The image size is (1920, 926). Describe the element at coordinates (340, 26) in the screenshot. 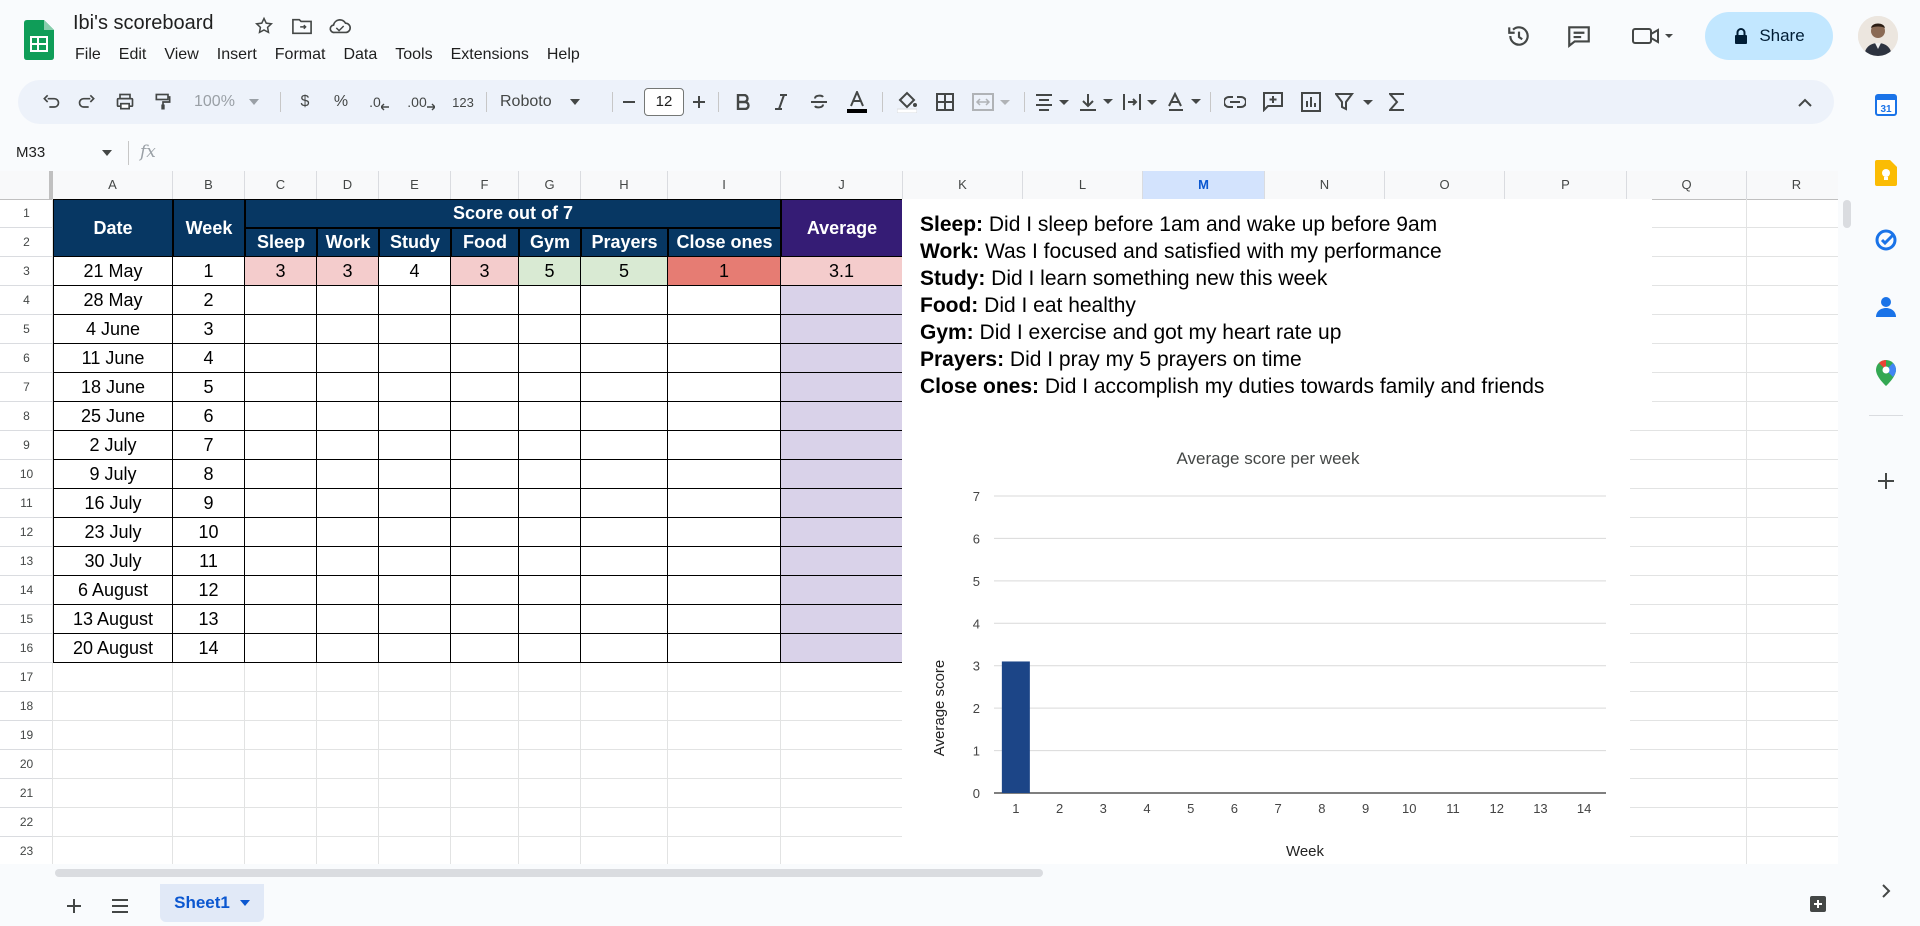

I see `cloud-status-icon` at that location.